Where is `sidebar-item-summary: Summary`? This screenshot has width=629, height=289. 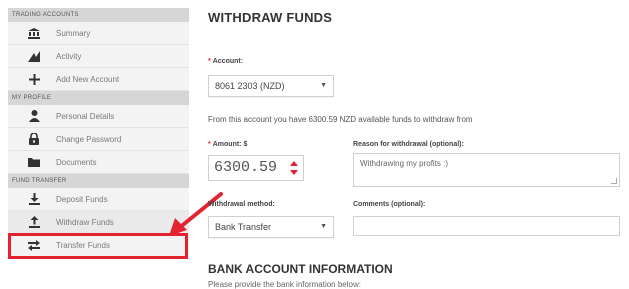 sidebar-item-summary: Summary is located at coordinates (98, 33).